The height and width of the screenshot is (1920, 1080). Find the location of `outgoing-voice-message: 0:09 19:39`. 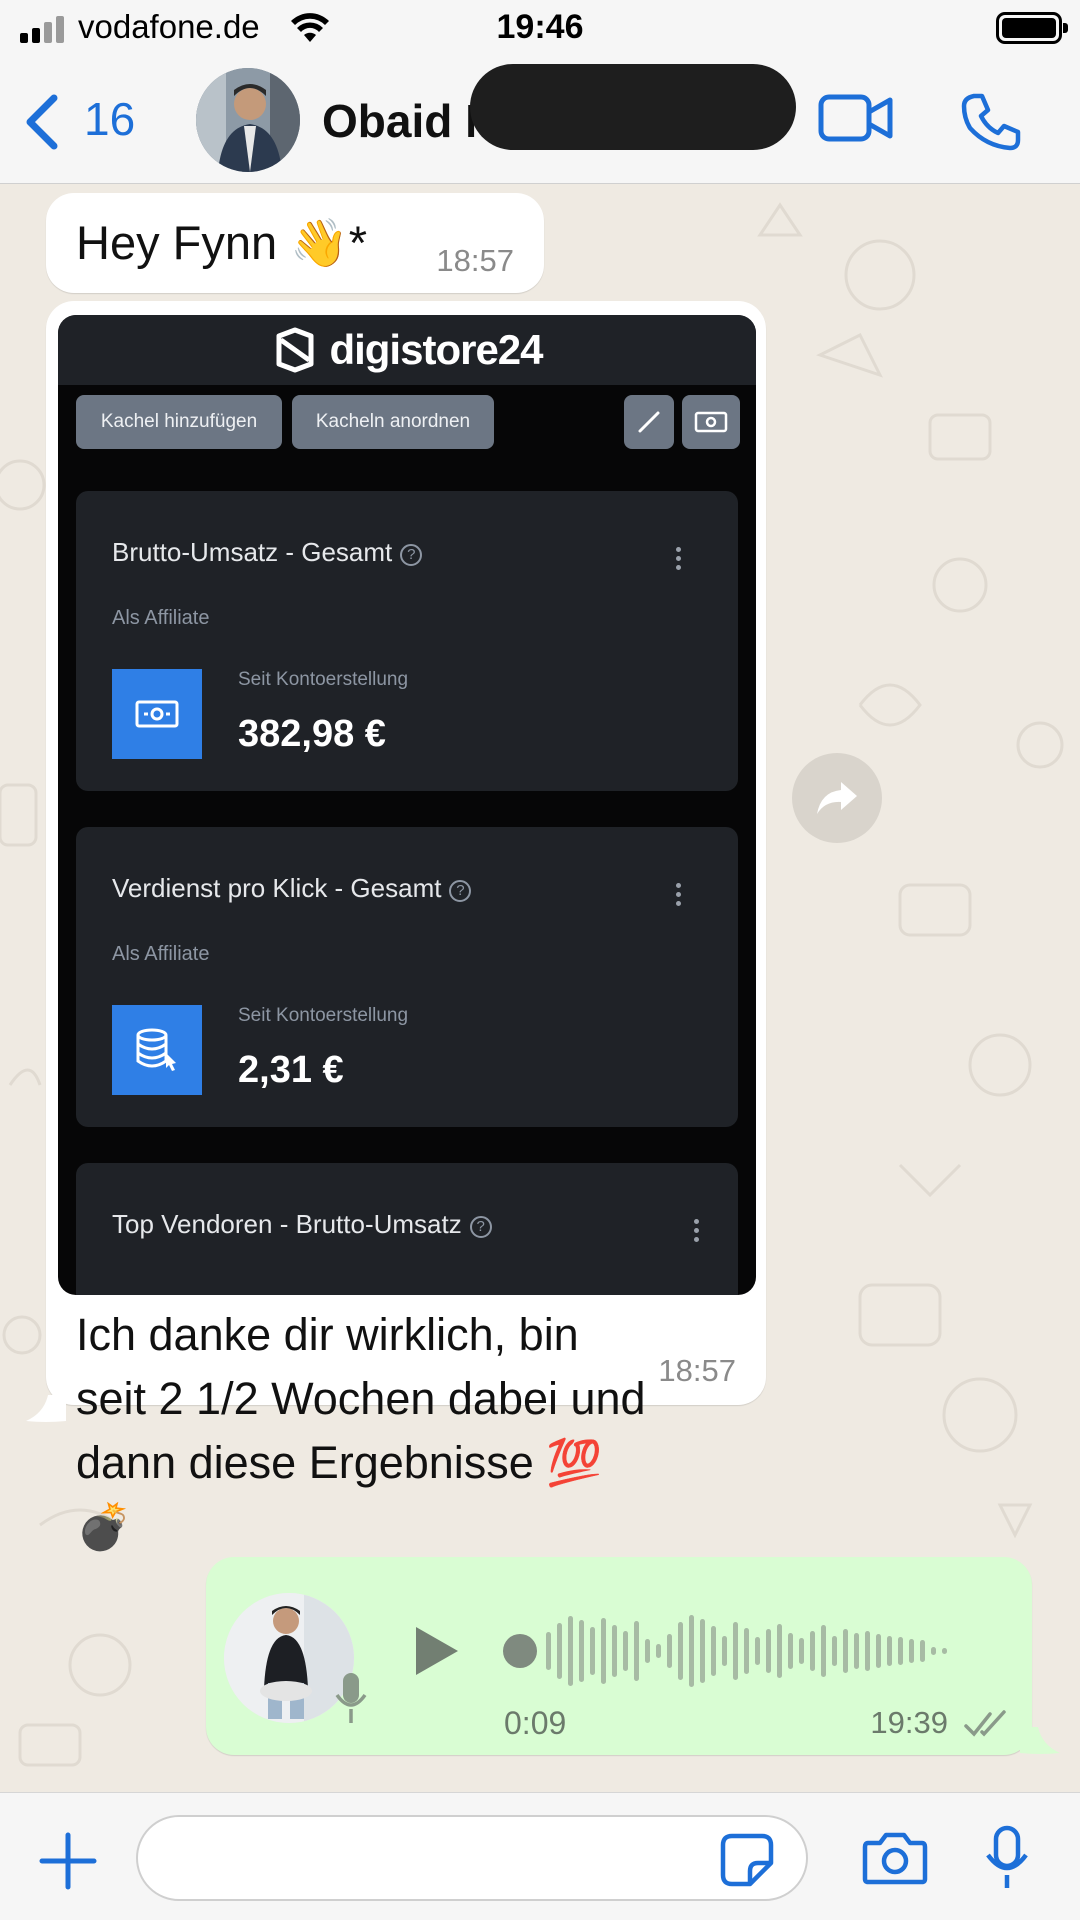

outgoing-voice-message: 0:09 19:39 is located at coordinates (619, 1656).